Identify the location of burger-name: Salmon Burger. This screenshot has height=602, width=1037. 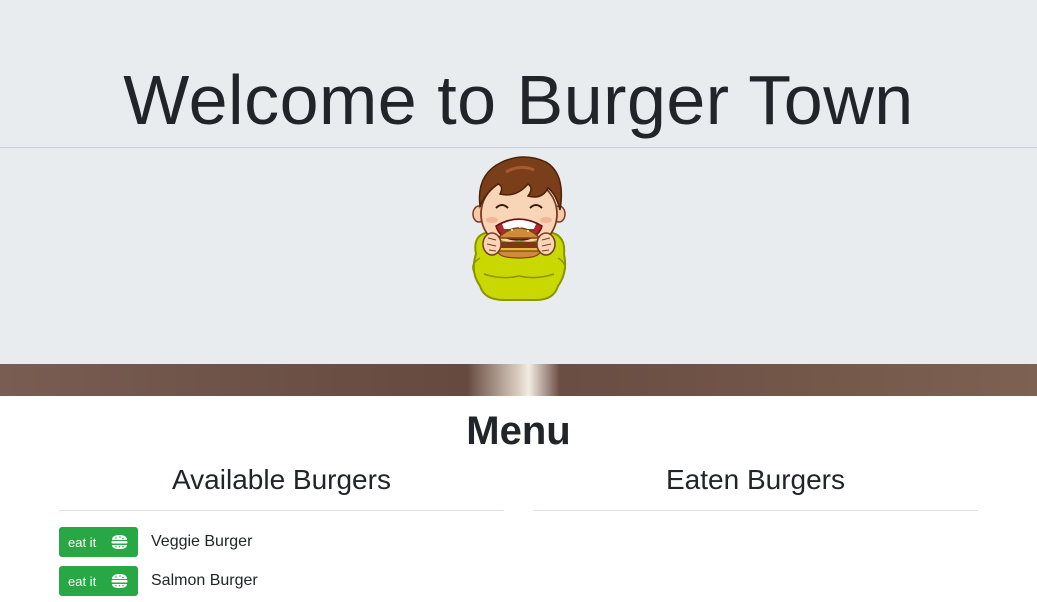
(204, 580).